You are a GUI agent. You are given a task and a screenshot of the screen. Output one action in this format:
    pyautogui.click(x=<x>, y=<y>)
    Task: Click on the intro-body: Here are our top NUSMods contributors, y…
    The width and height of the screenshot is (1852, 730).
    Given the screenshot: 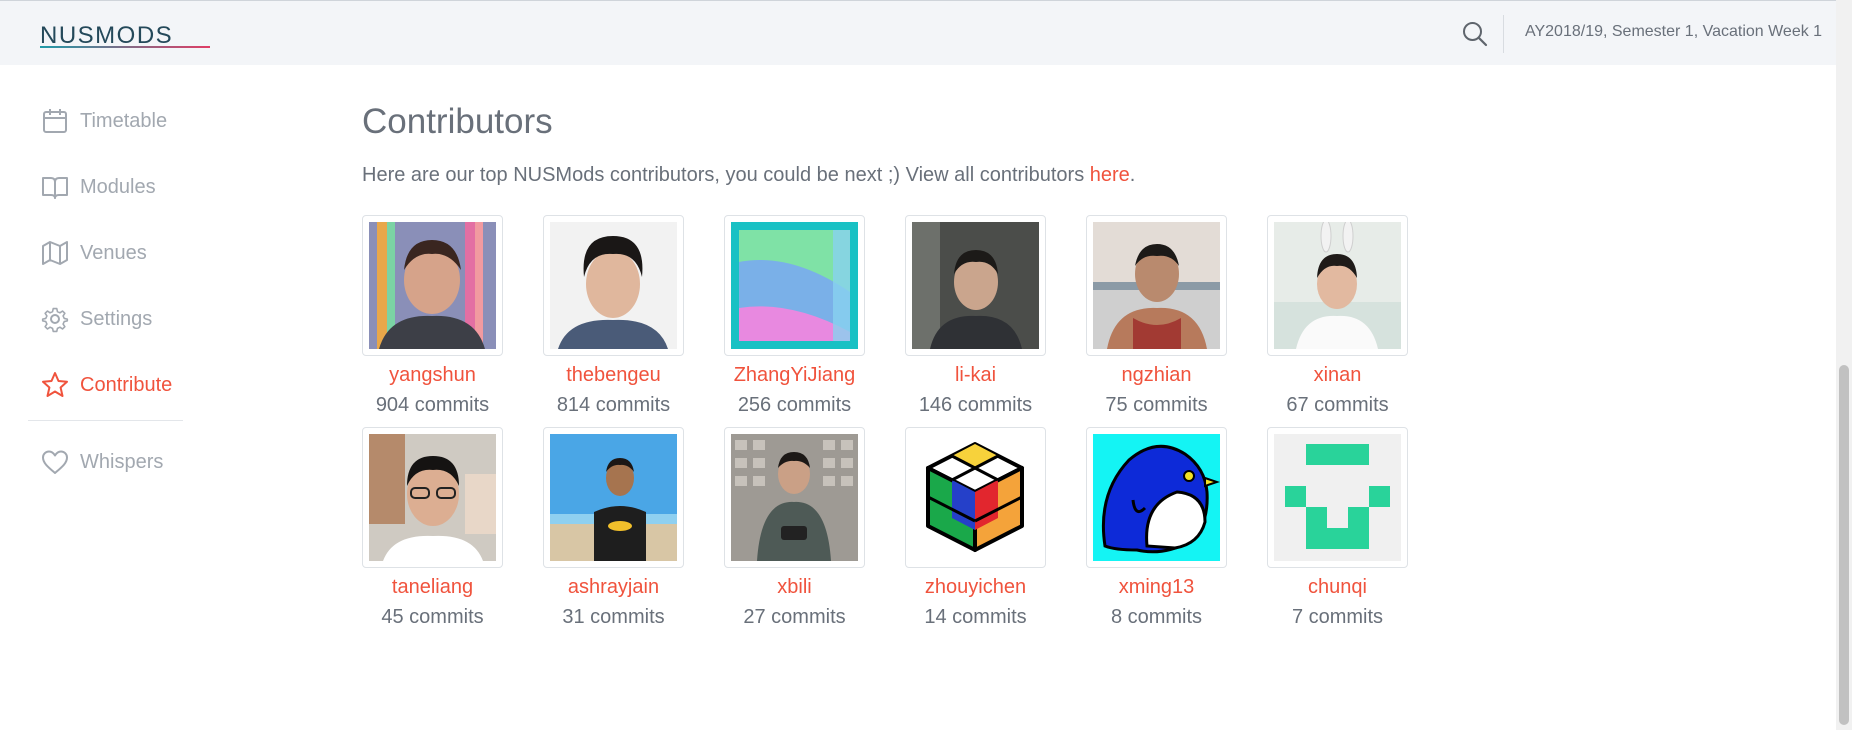 What is the action you would take?
    pyautogui.click(x=726, y=175)
    